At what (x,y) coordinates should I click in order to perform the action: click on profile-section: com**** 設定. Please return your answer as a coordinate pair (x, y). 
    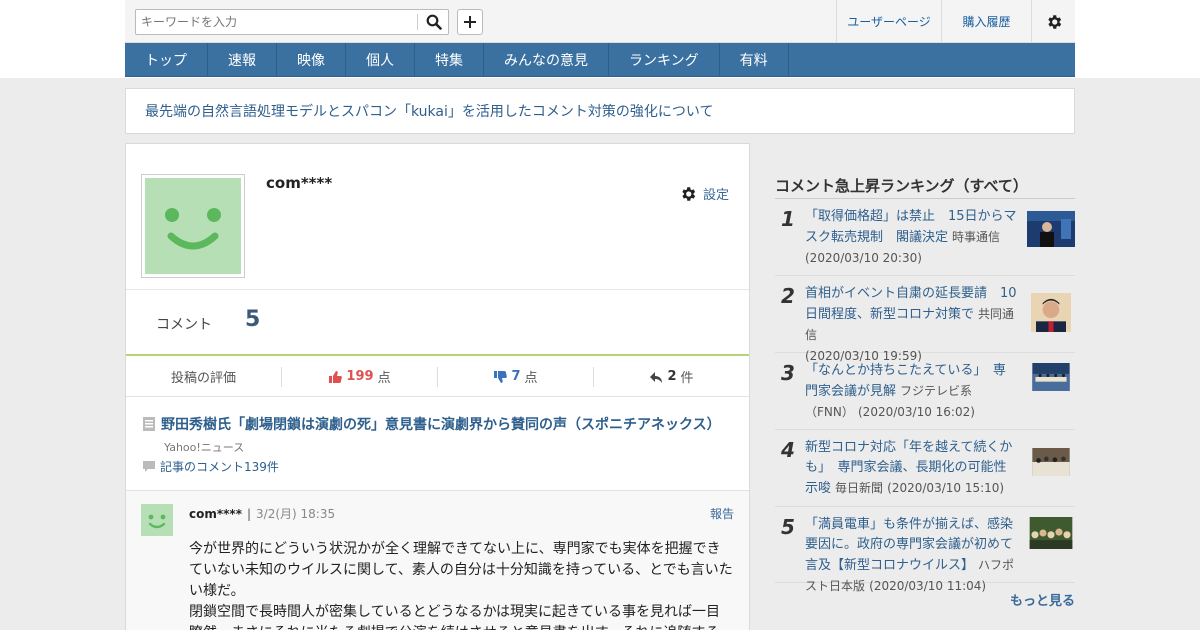
    Looking at the image, I should click on (437, 217).